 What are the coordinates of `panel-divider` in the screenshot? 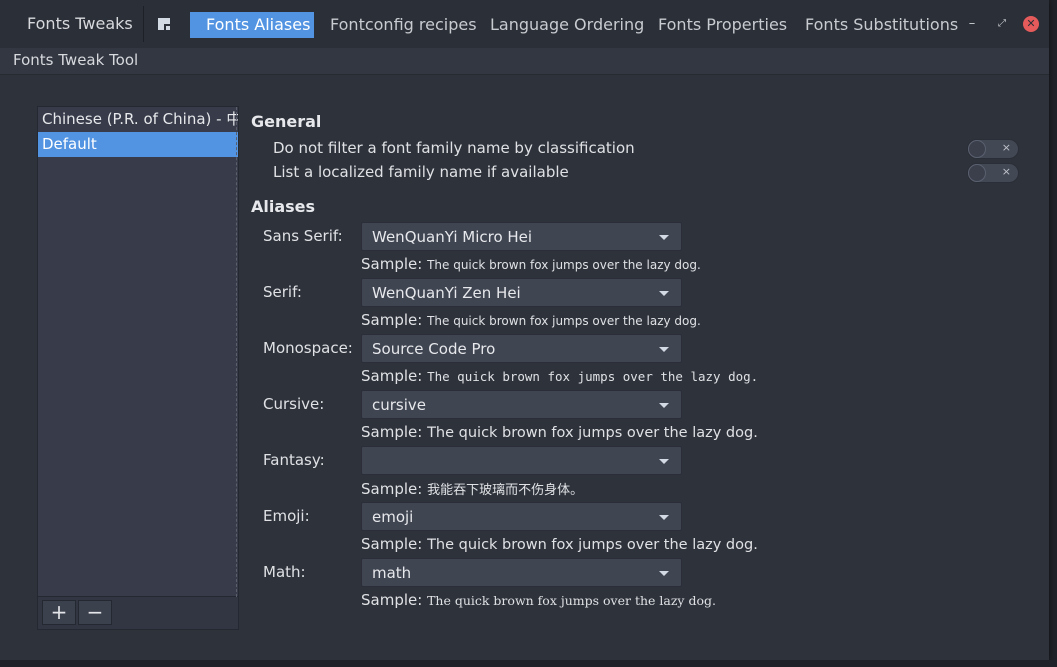 It's located at (236, 352).